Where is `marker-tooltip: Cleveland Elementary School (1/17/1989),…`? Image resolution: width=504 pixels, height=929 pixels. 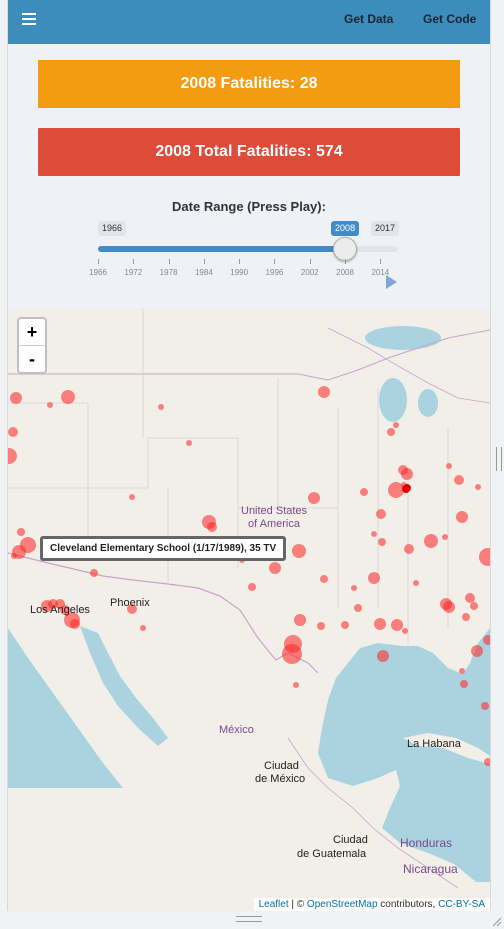 marker-tooltip: Cleveland Elementary School (1/17/1989),… is located at coordinates (163, 548).